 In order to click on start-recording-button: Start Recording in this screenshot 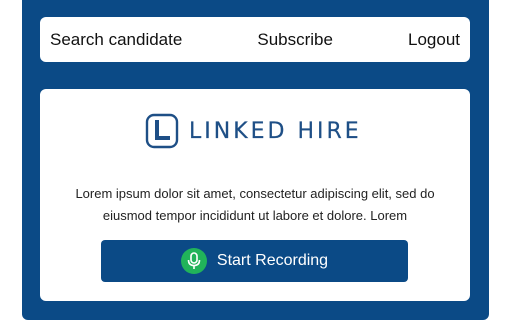, I will do `click(254, 261)`.